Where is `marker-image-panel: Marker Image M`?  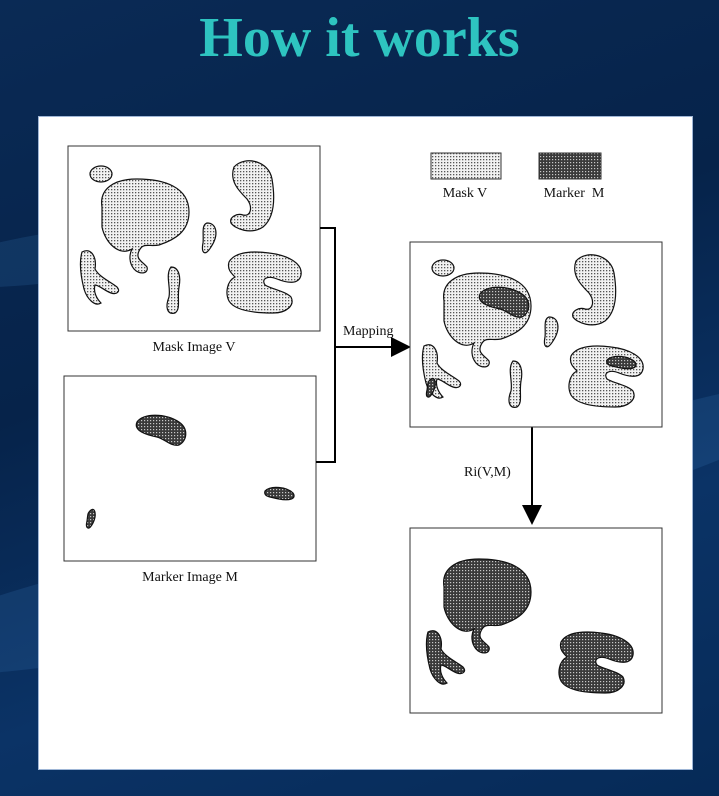
marker-image-panel: Marker Image M is located at coordinates (190, 480).